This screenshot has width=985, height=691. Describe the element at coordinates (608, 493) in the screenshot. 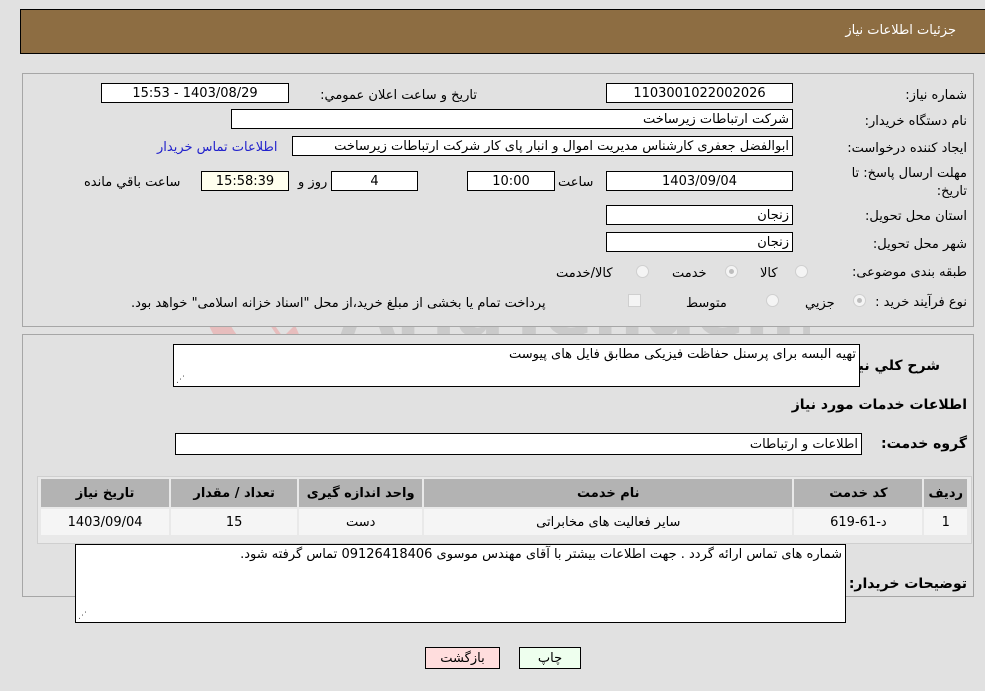

I see `col-header-service-name: نام خدمت` at that location.